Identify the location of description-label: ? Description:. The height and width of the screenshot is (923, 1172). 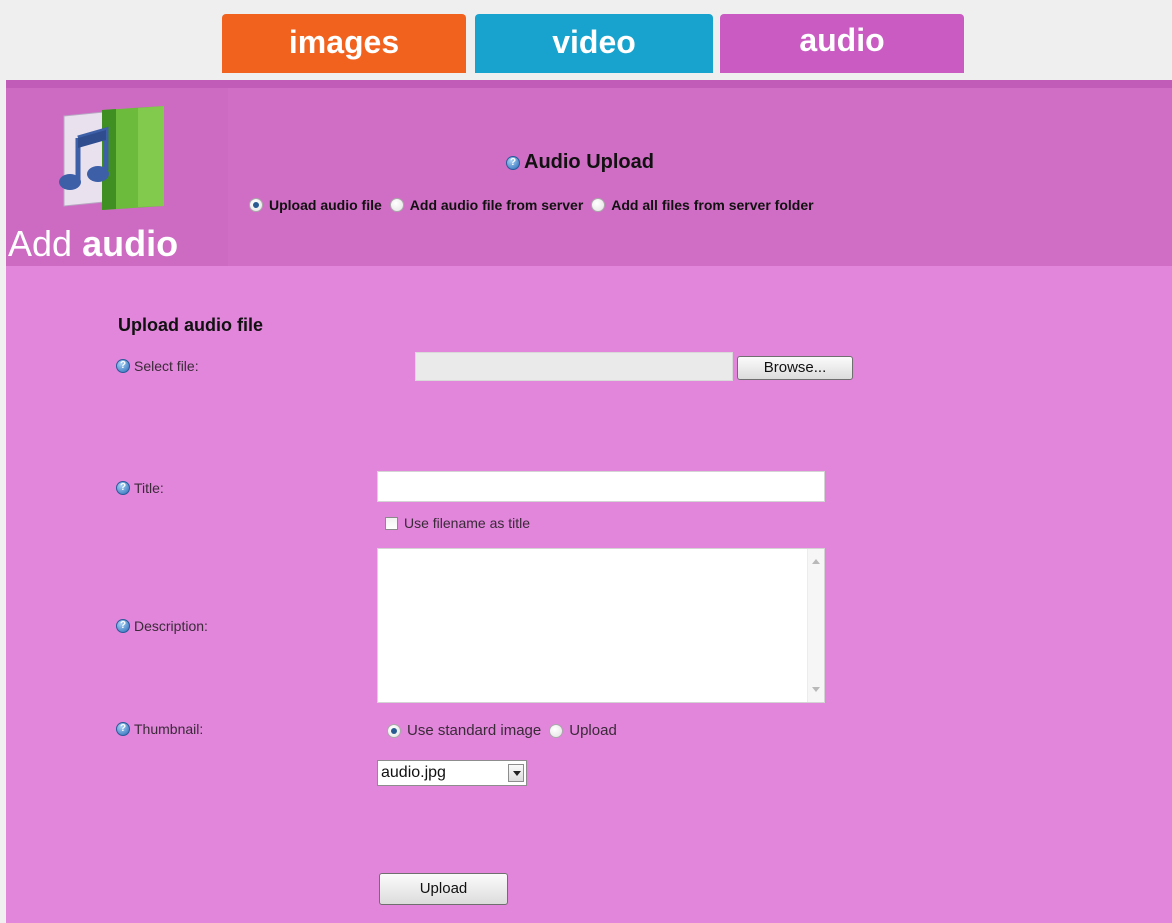
(162, 626).